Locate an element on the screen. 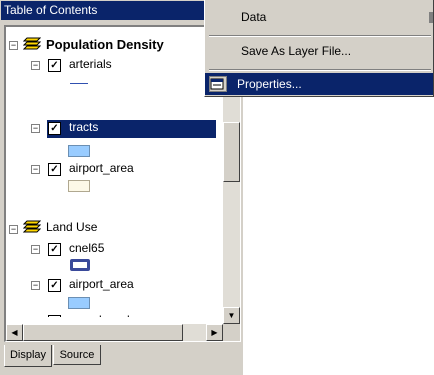 The image size is (434, 375). layer-visibility-checkbox-airport-area: ✓ is located at coordinates (54, 169).